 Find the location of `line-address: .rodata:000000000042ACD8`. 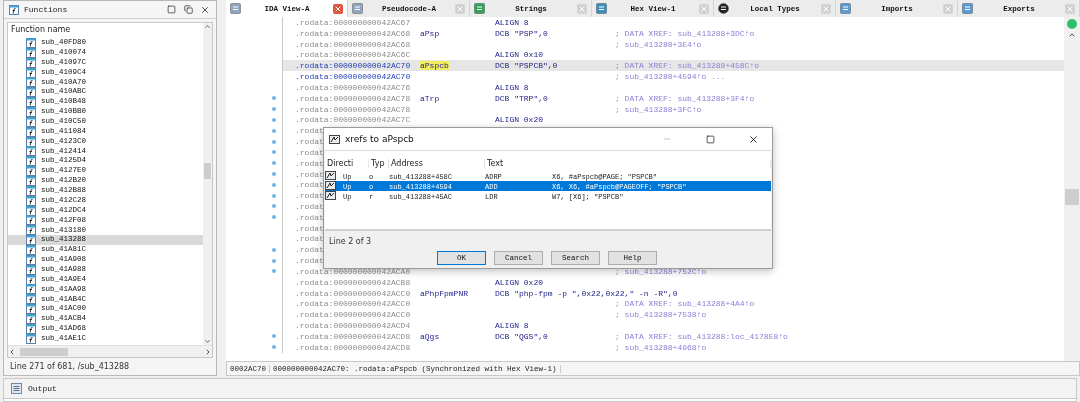

line-address: .rodata:000000000042ACD8 is located at coordinates (353, 336).